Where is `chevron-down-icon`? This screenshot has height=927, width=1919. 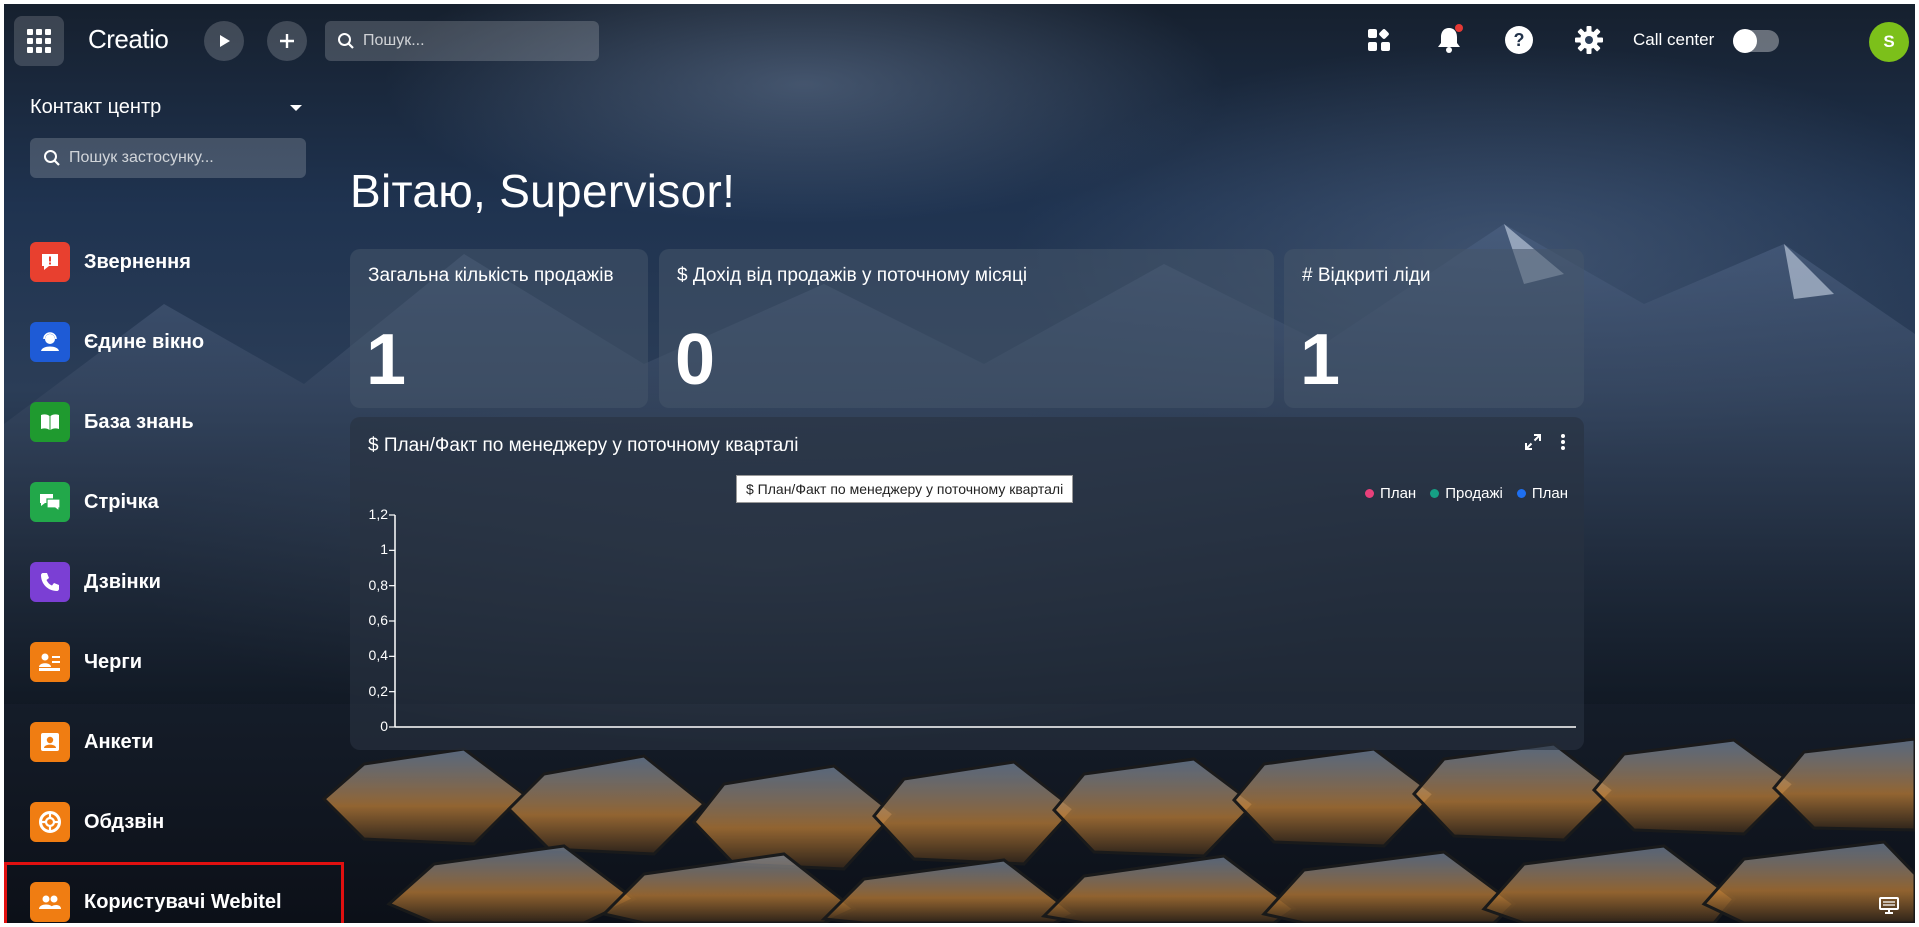
chevron-down-icon is located at coordinates (296, 107).